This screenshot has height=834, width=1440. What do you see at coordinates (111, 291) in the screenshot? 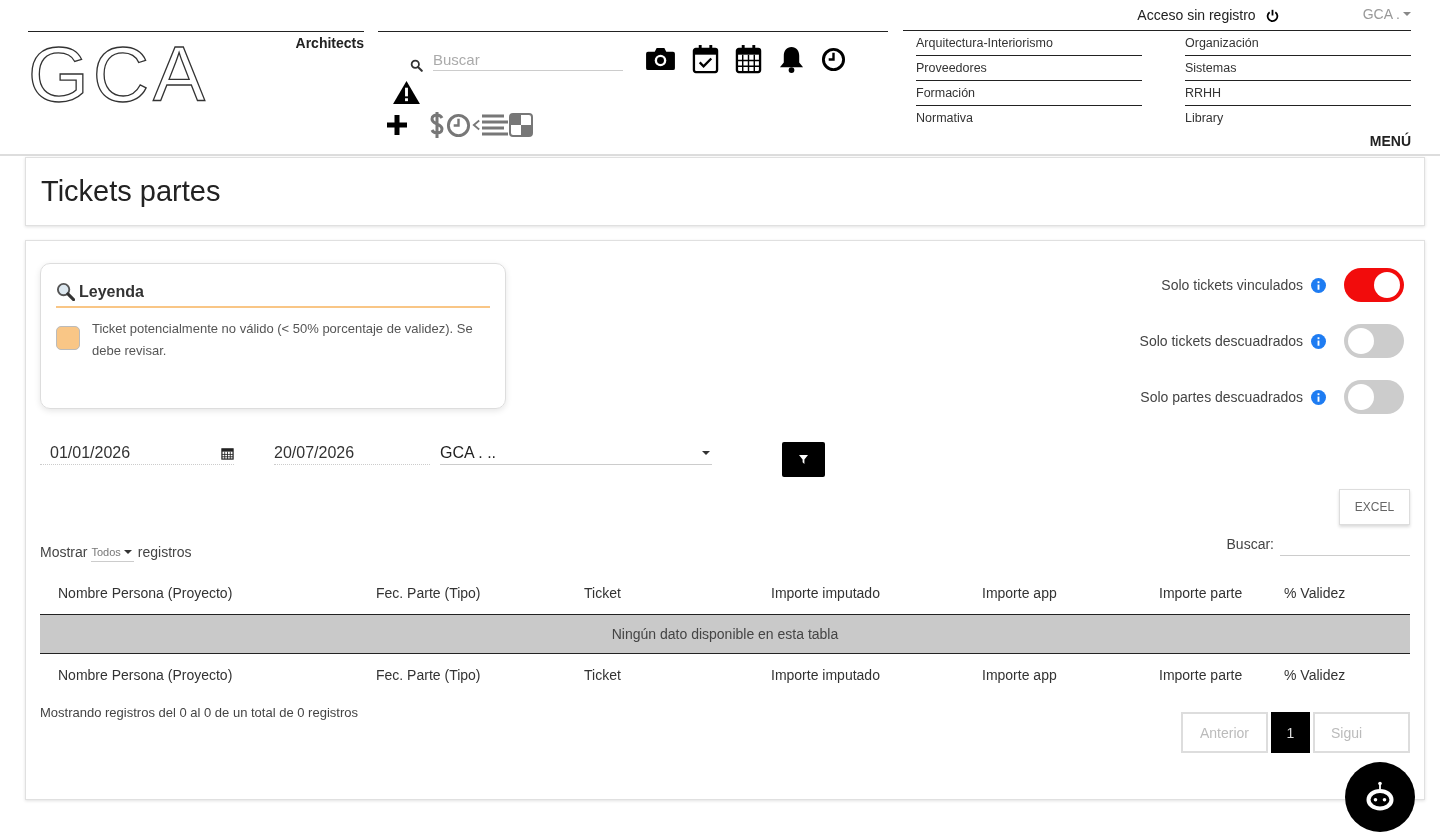
I see `legend-title: Leyenda` at bounding box center [111, 291].